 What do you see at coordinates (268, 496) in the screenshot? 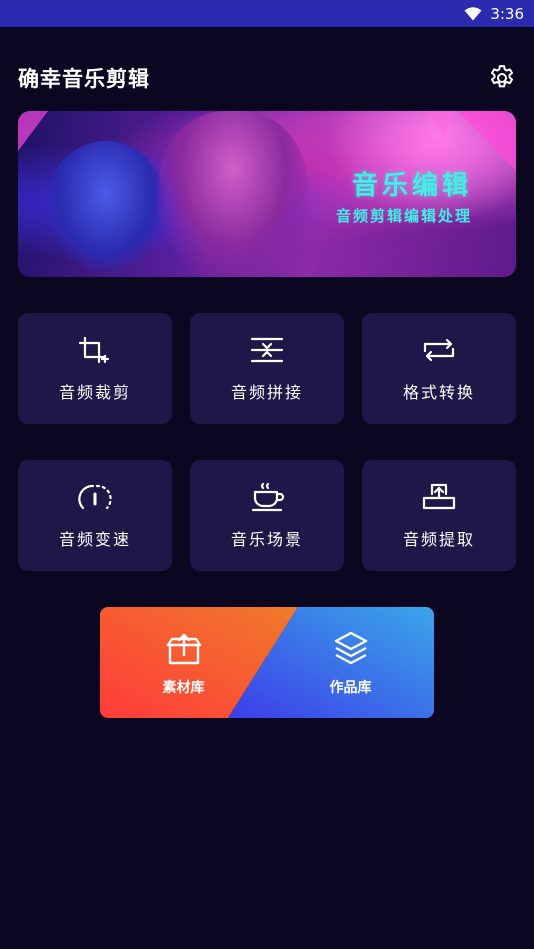
I see `coffee-cup-icon` at bounding box center [268, 496].